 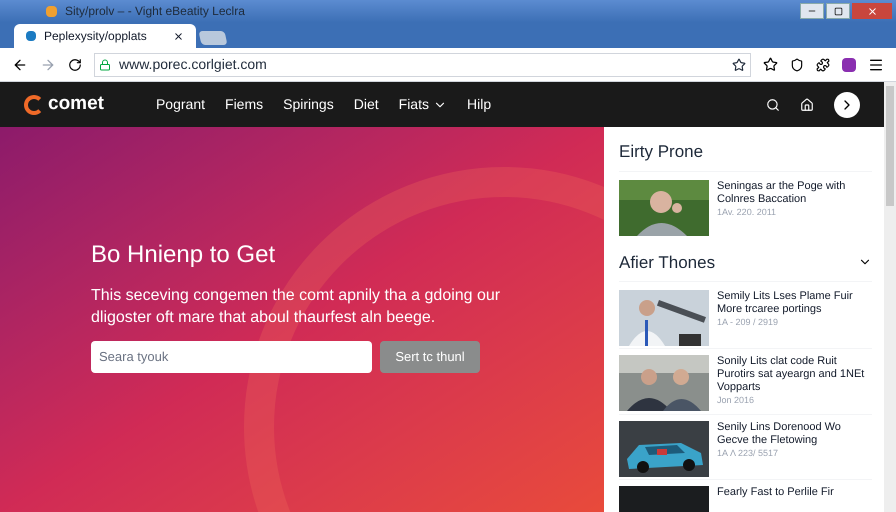 I want to click on close-button, so click(x=872, y=11).